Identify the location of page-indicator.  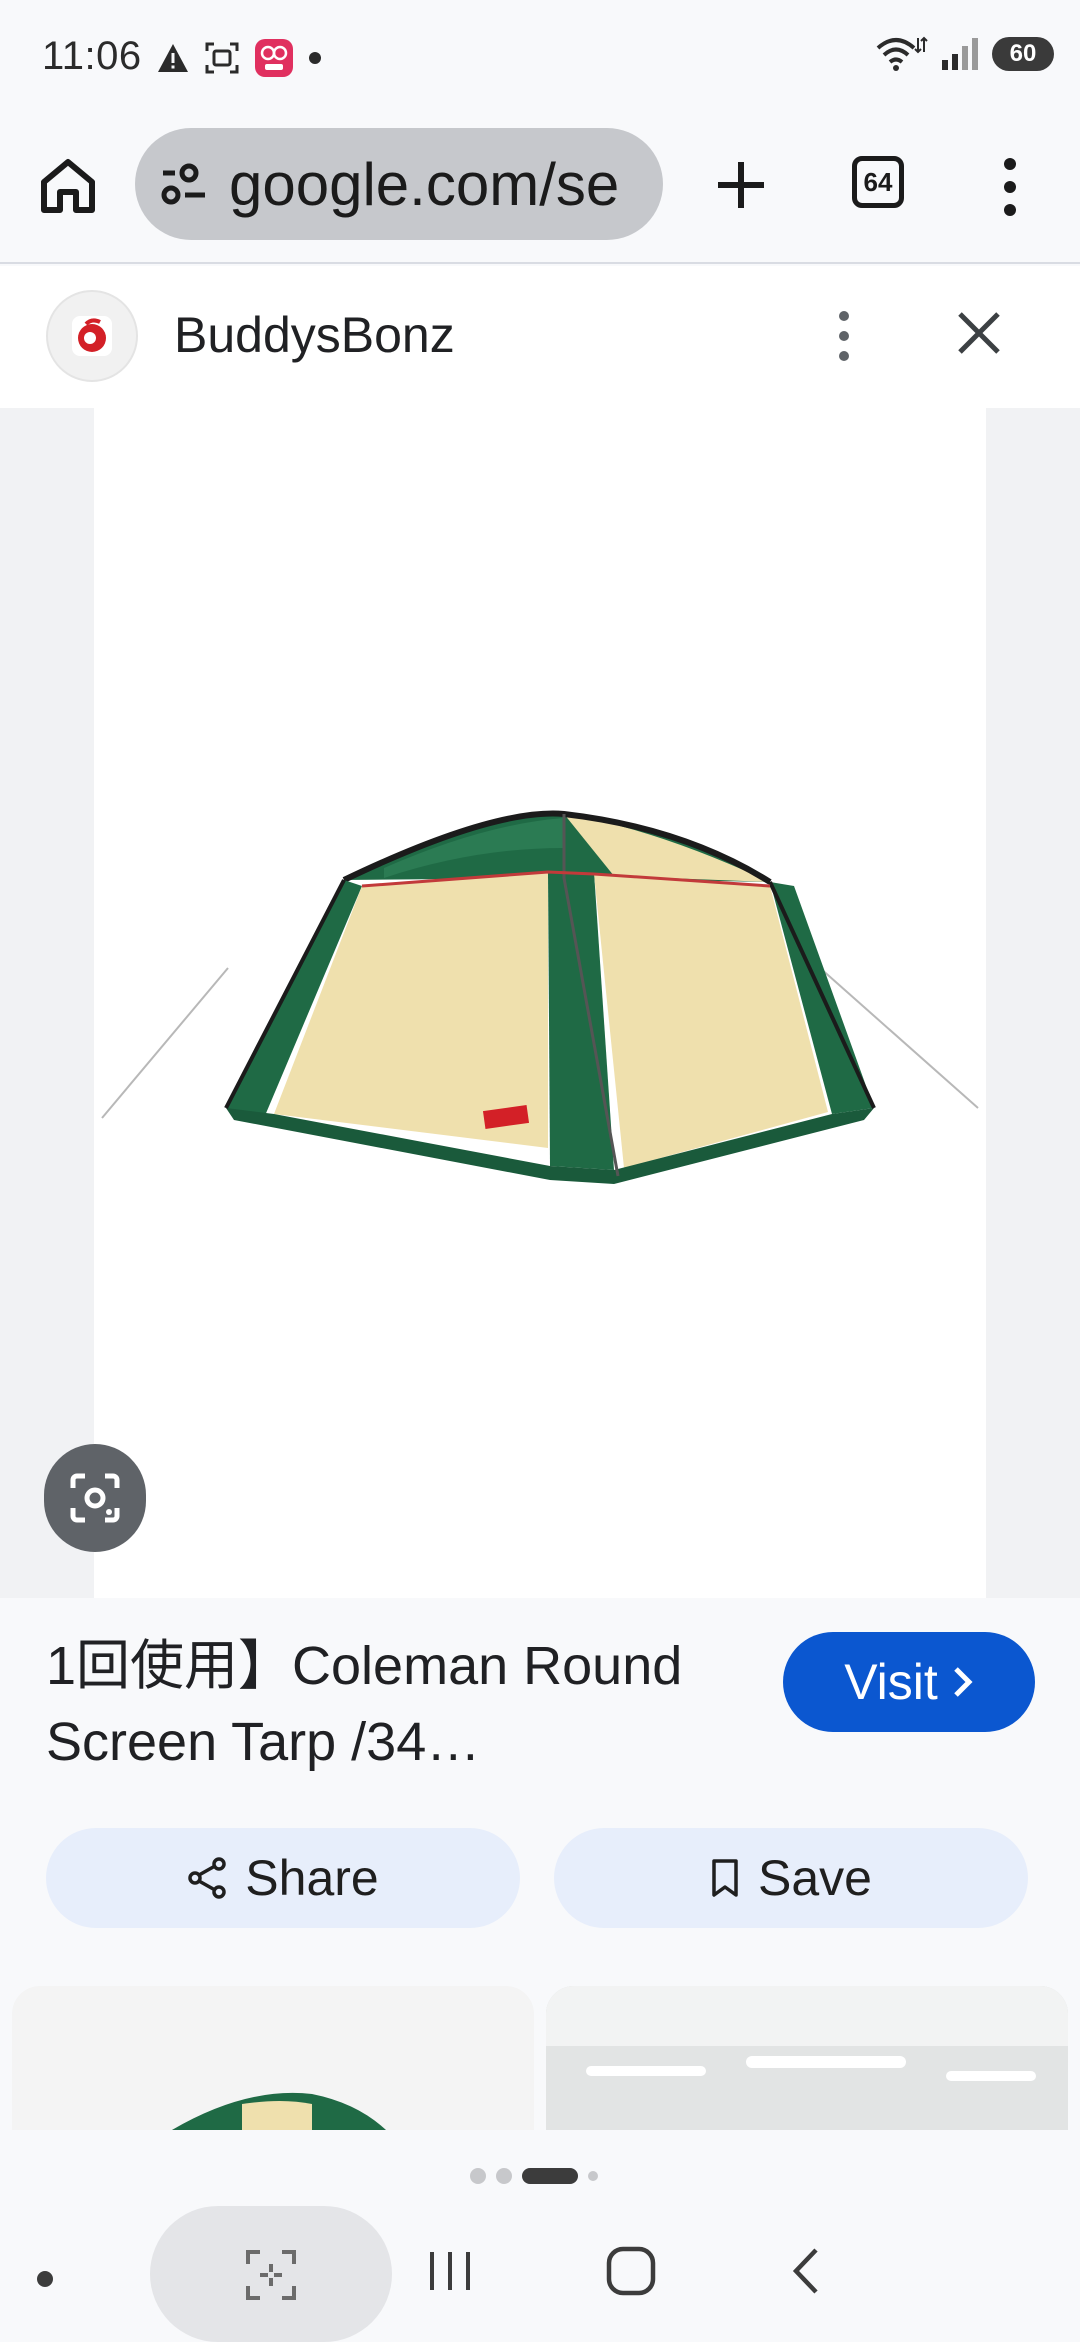
(534, 2176).